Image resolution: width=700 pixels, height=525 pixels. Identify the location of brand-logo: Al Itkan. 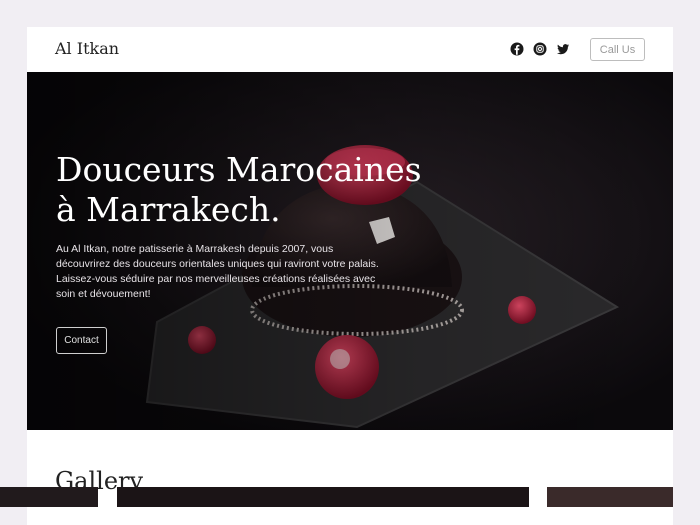
(87, 48).